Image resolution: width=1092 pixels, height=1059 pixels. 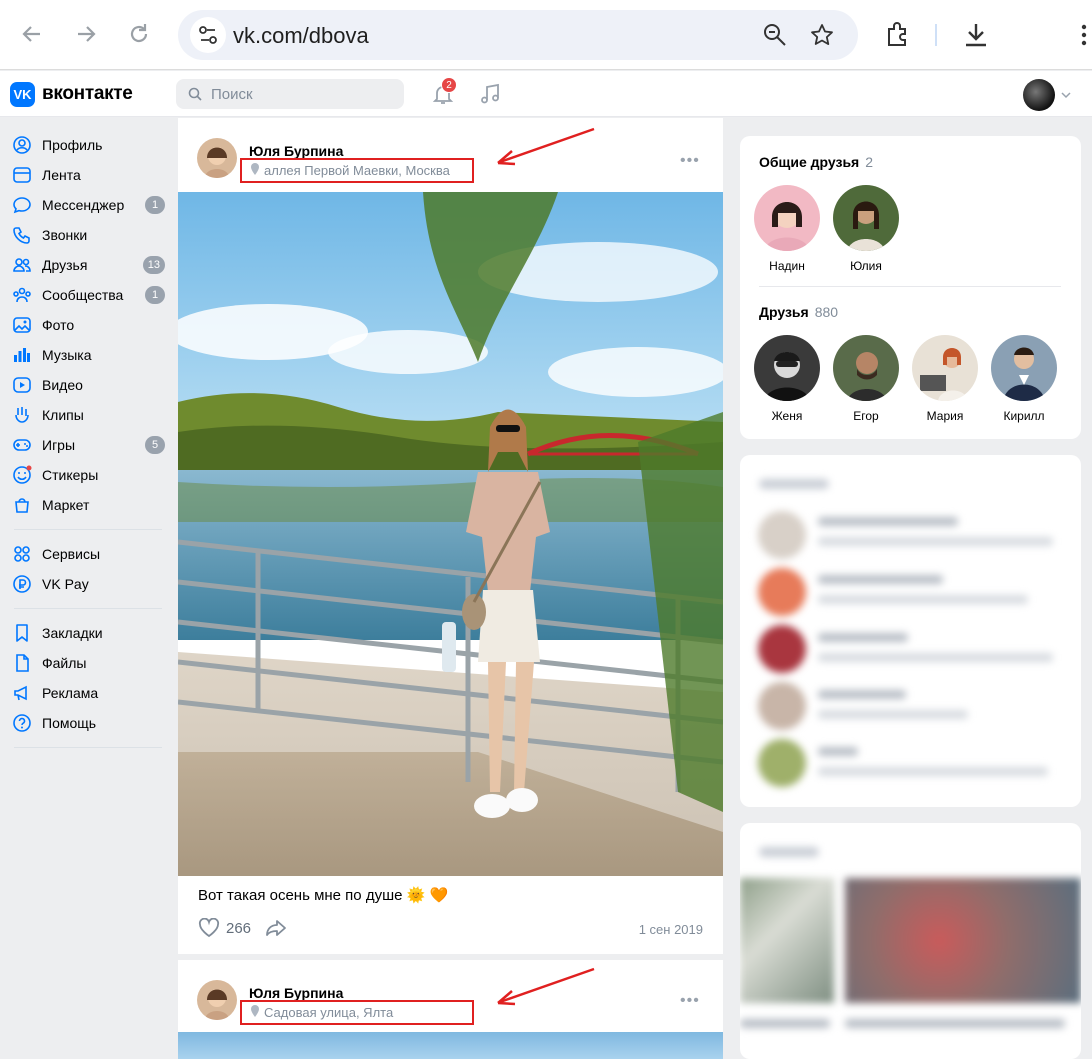 What do you see at coordinates (89, 145) in the screenshot?
I see `menu-item: Профиль` at bounding box center [89, 145].